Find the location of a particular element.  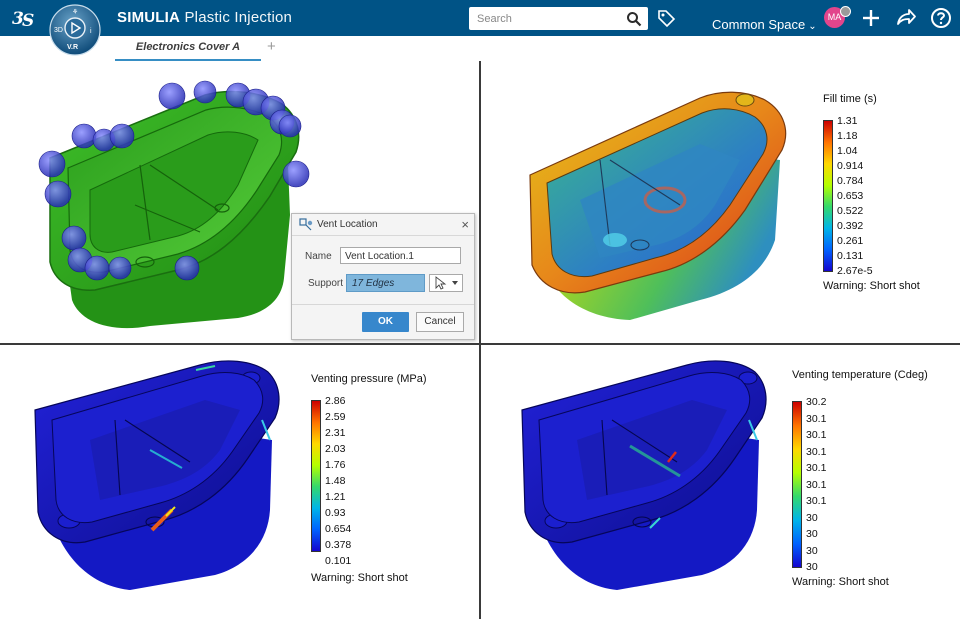

legend-value: 30.2 is located at coordinates (816, 402).